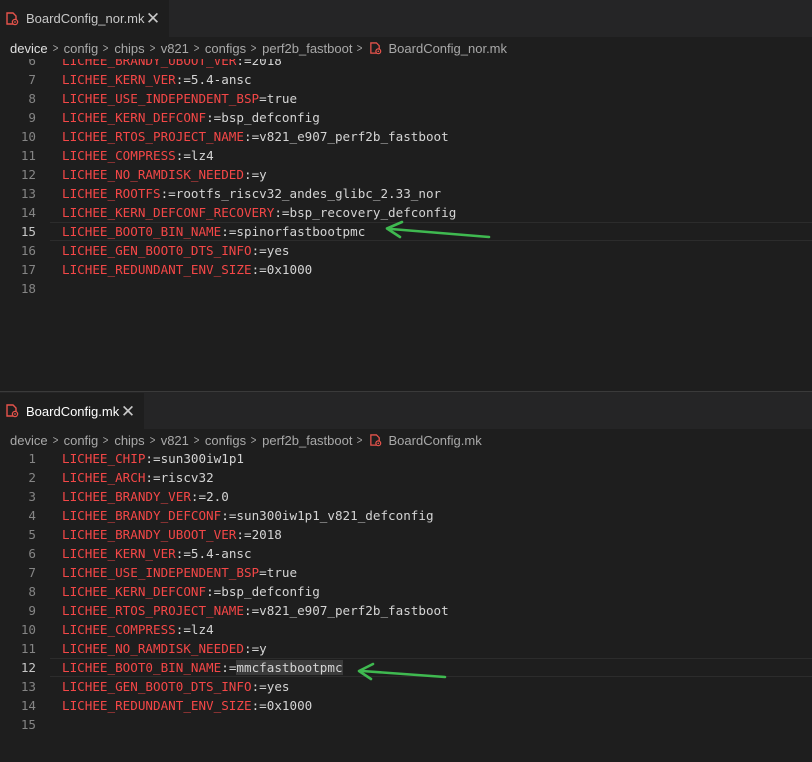 The image size is (812, 762). Describe the element at coordinates (134, 591) in the screenshot. I see `variable-name: LICHEE_KERN_DEFCONF` at that location.